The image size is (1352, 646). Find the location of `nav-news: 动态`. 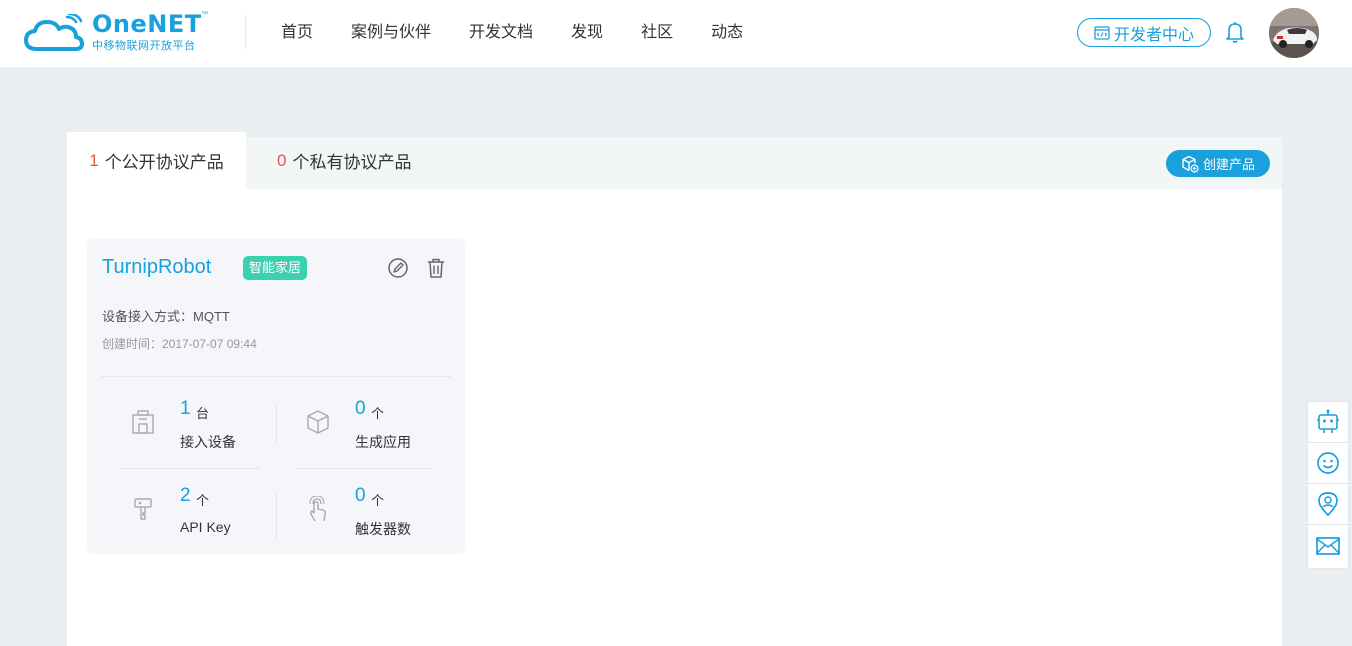

nav-news: 动态 is located at coordinates (727, 33).